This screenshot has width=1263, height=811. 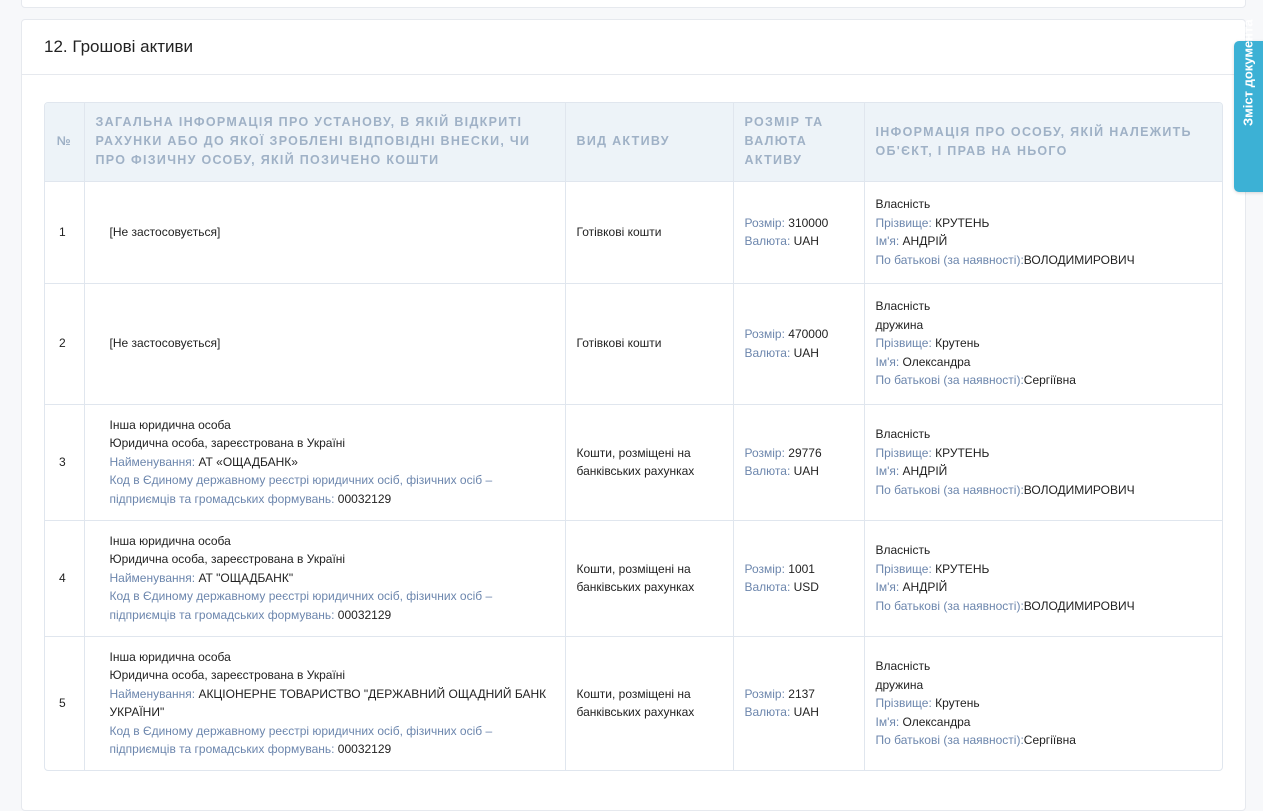 I want to click on size-value: 470000, so click(x=808, y=334).